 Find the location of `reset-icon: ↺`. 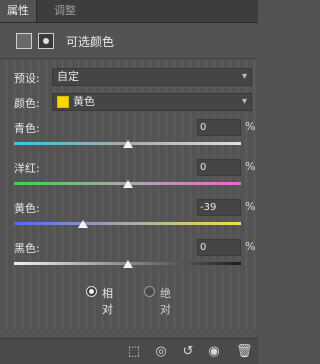

reset-icon: ↺ is located at coordinates (188, 352).